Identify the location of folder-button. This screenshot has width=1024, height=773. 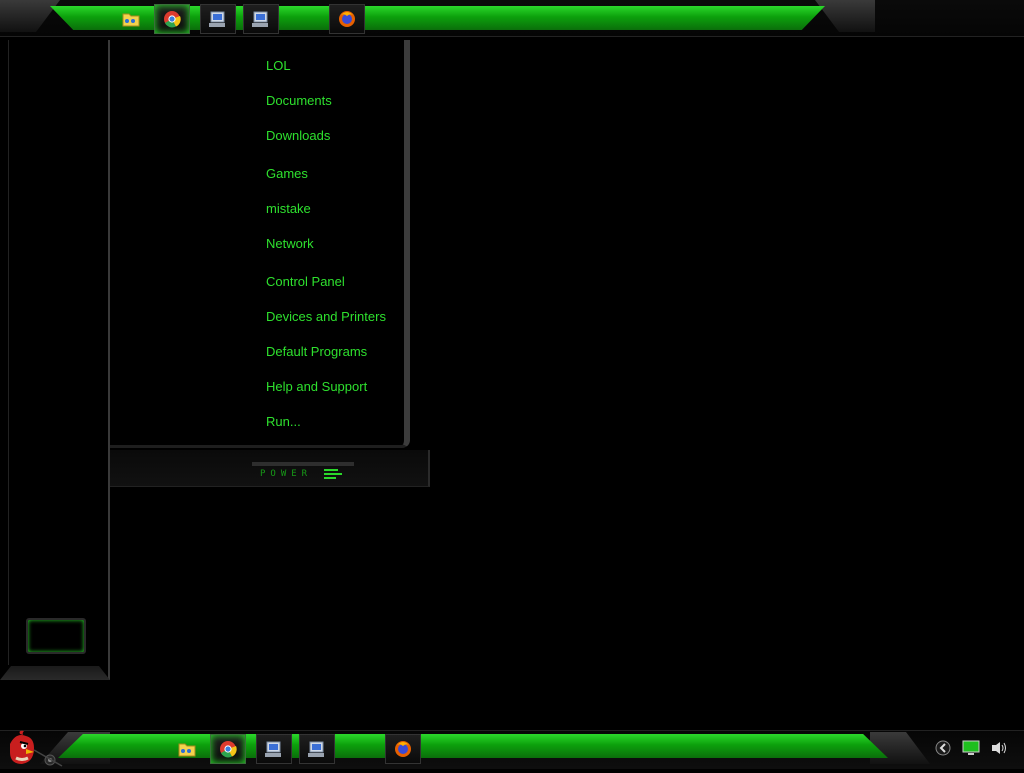
(131, 19).